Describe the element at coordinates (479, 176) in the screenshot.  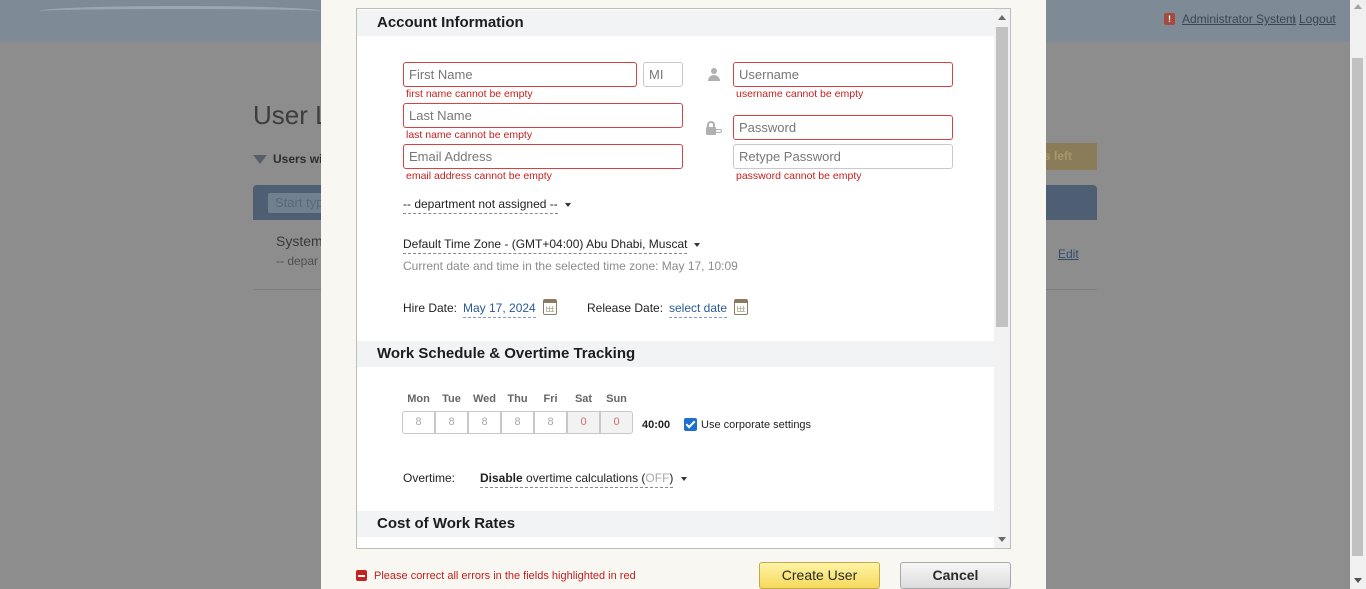
I see `email-error: email address cannot be empty` at that location.